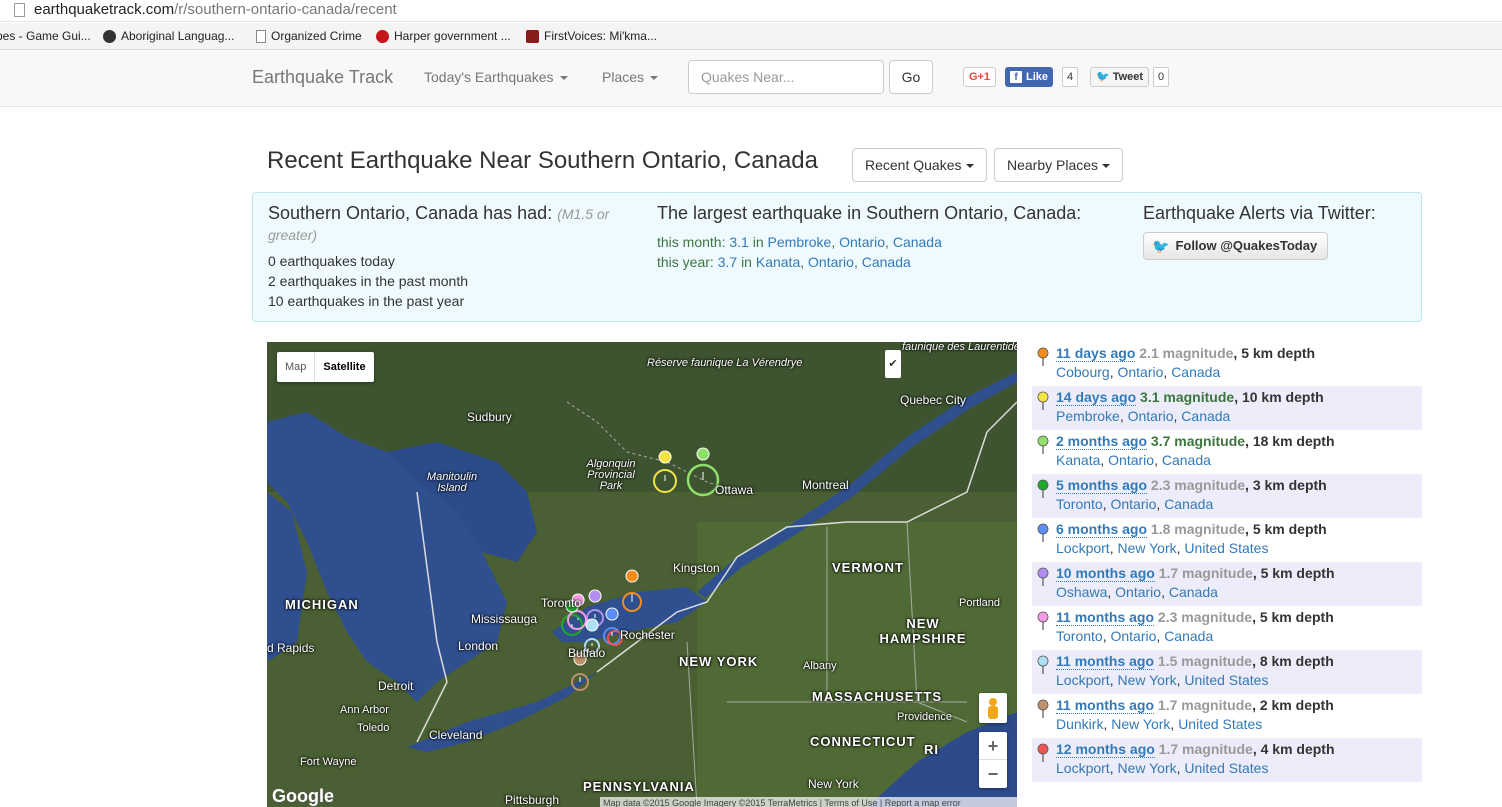 The width and height of the screenshot is (1502, 807). What do you see at coordinates (322, 604) in the screenshot?
I see `map-label-michigan: MICHIGAN` at bounding box center [322, 604].